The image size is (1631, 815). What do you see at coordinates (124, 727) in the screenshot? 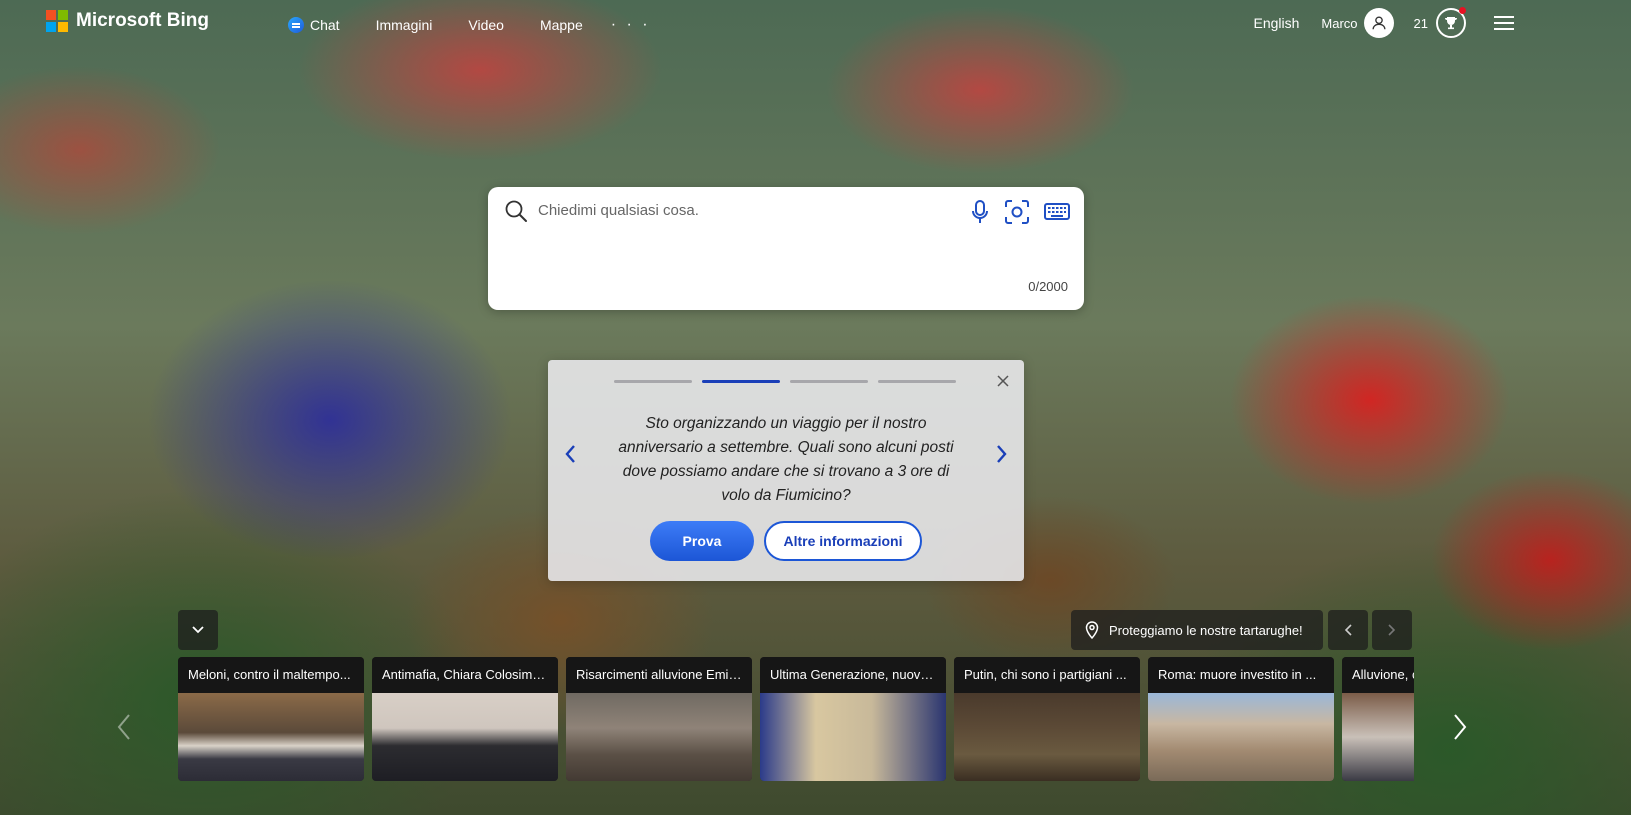
I see `news-prev-icon` at bounding box center [124, 727].